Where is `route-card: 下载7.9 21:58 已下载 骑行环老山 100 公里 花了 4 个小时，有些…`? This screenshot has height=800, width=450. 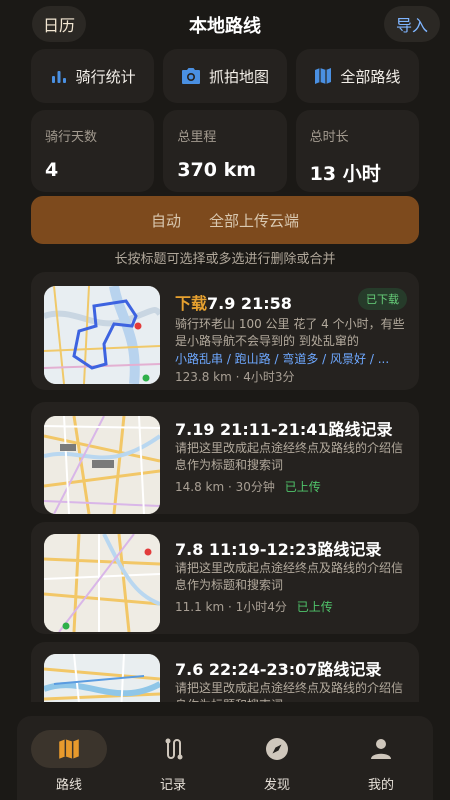 route-card: 下载7.9 21:58 已下载 骑行环老山 100 公里 花了 4 个小时，有些… is located at coordinates (225, 331).